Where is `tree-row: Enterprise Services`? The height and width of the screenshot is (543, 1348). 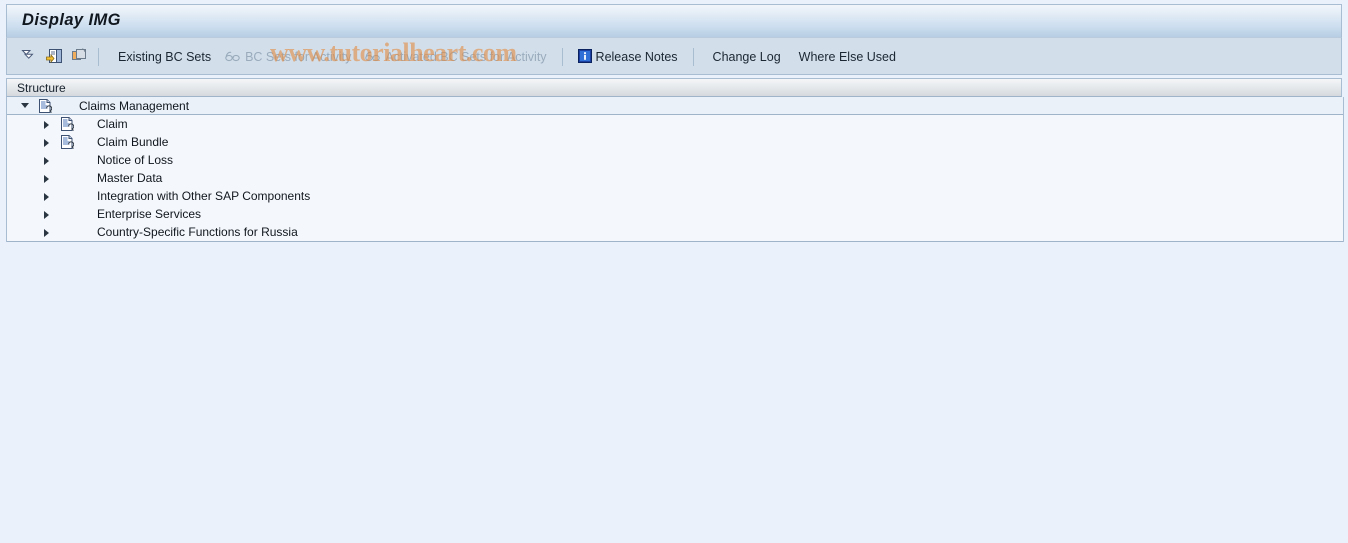
tree-row: Enterprise Services is located at coordinates (675, 214).